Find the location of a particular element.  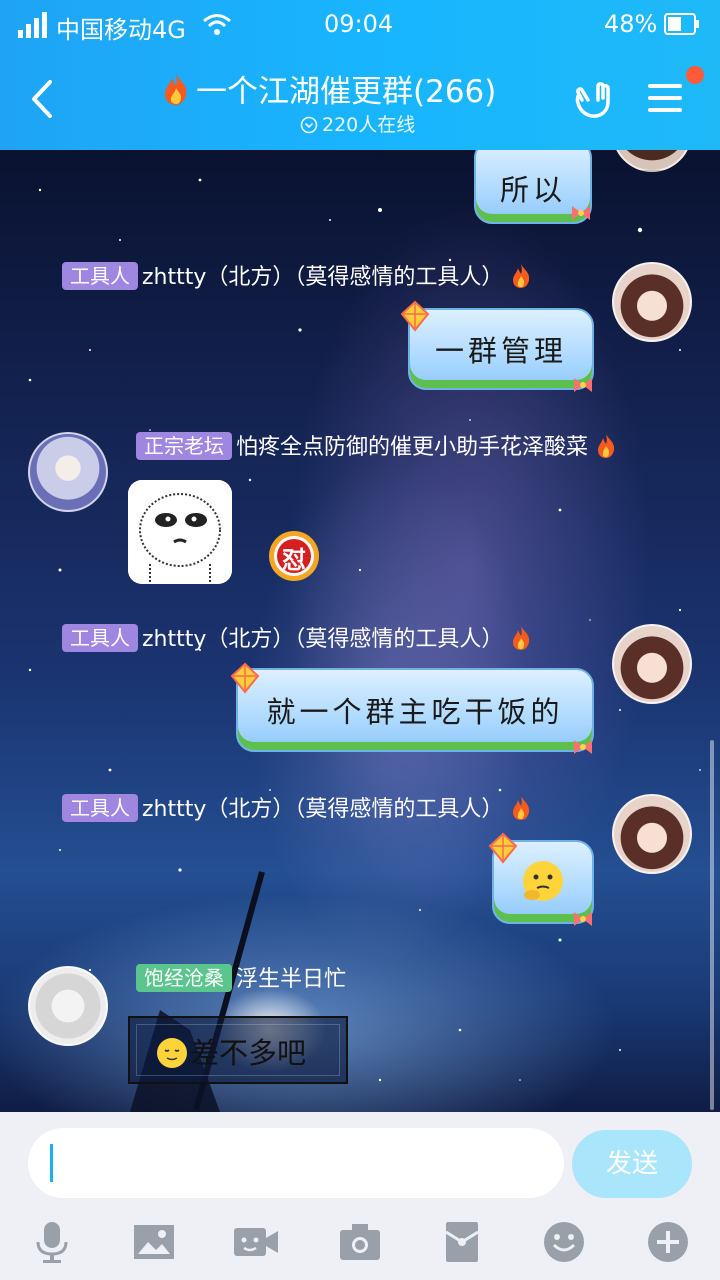

member-title-tag: 饱经沧桑 is located at coordinates (184, 978).